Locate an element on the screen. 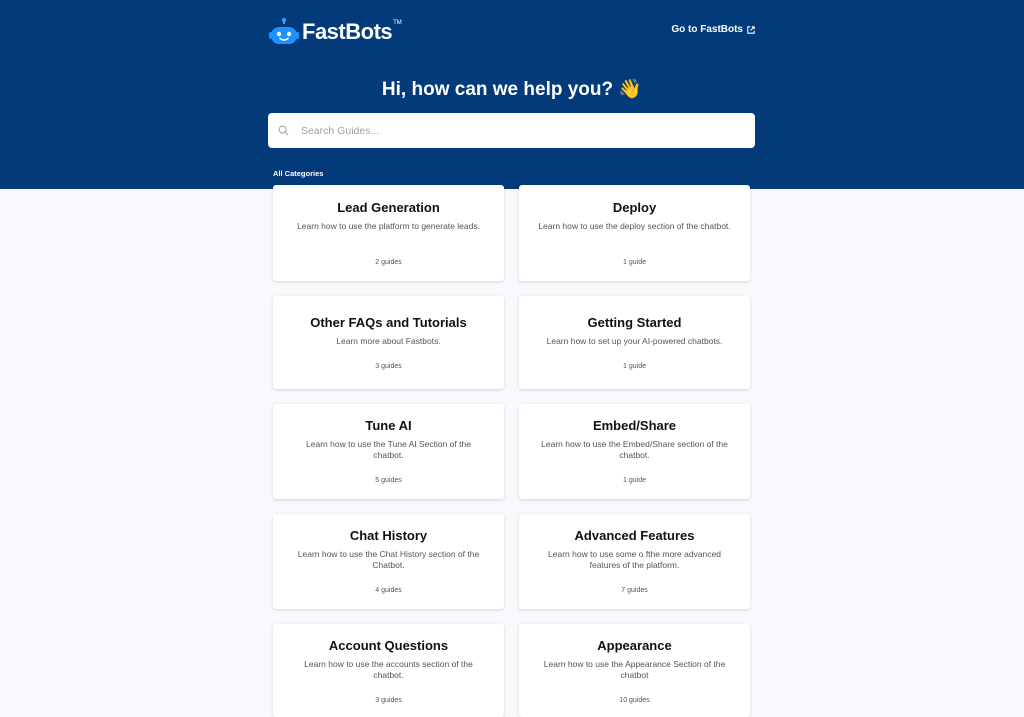  search-input is located at coordinates (521, 130).